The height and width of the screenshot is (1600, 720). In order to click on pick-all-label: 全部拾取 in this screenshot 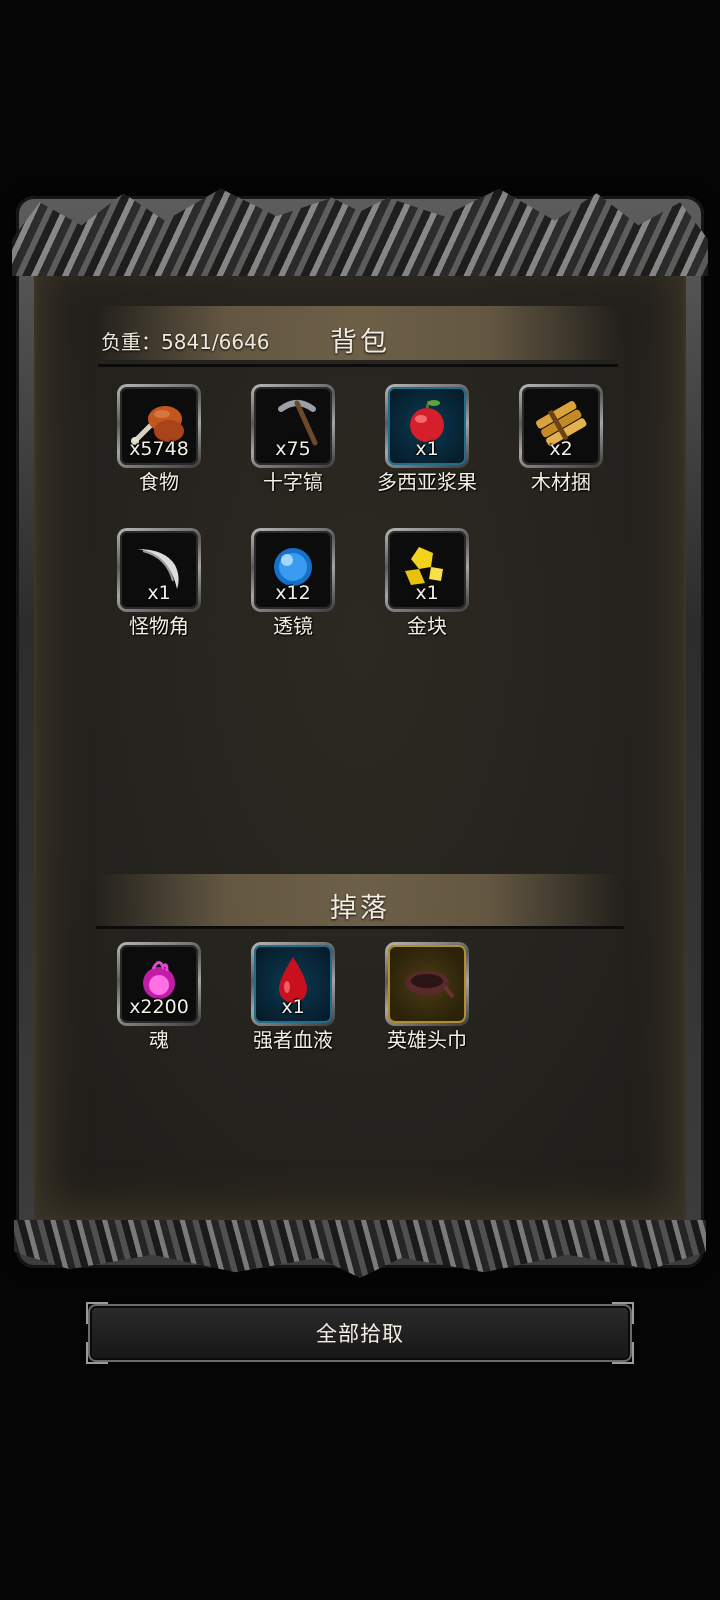, I will do `click(360, 1334)`.